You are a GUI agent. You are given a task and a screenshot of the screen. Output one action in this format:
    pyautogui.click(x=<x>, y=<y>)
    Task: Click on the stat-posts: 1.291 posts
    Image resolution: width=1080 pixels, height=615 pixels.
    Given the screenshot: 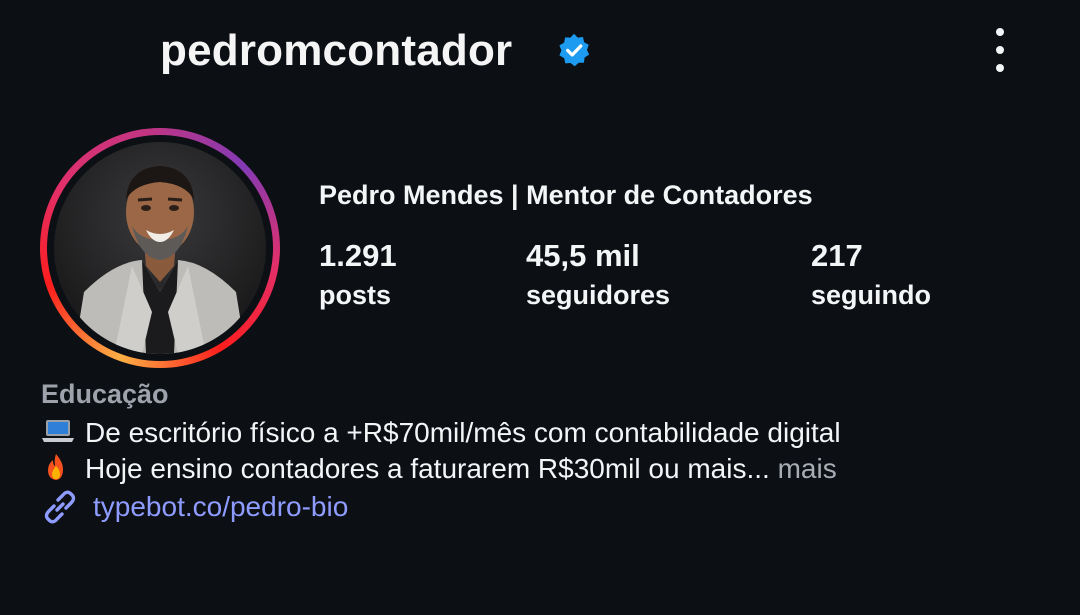 What is the action you would take?
    pyautogui.click(x=358, y=274)
    